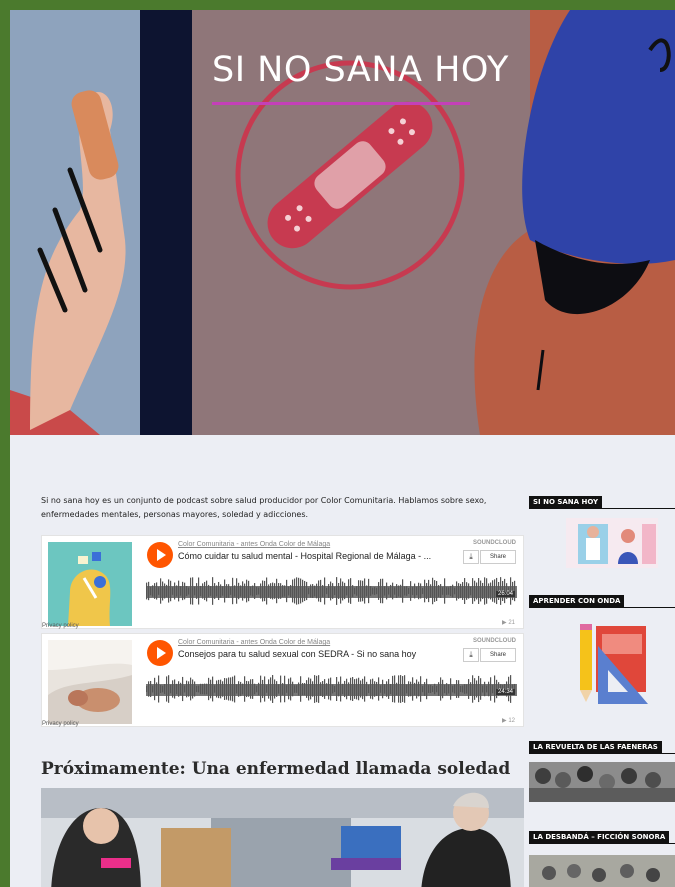  What do you see at coordinates (90, 682) in the screenshot?
I see `track-artwork` at bounding box center [90, 682].